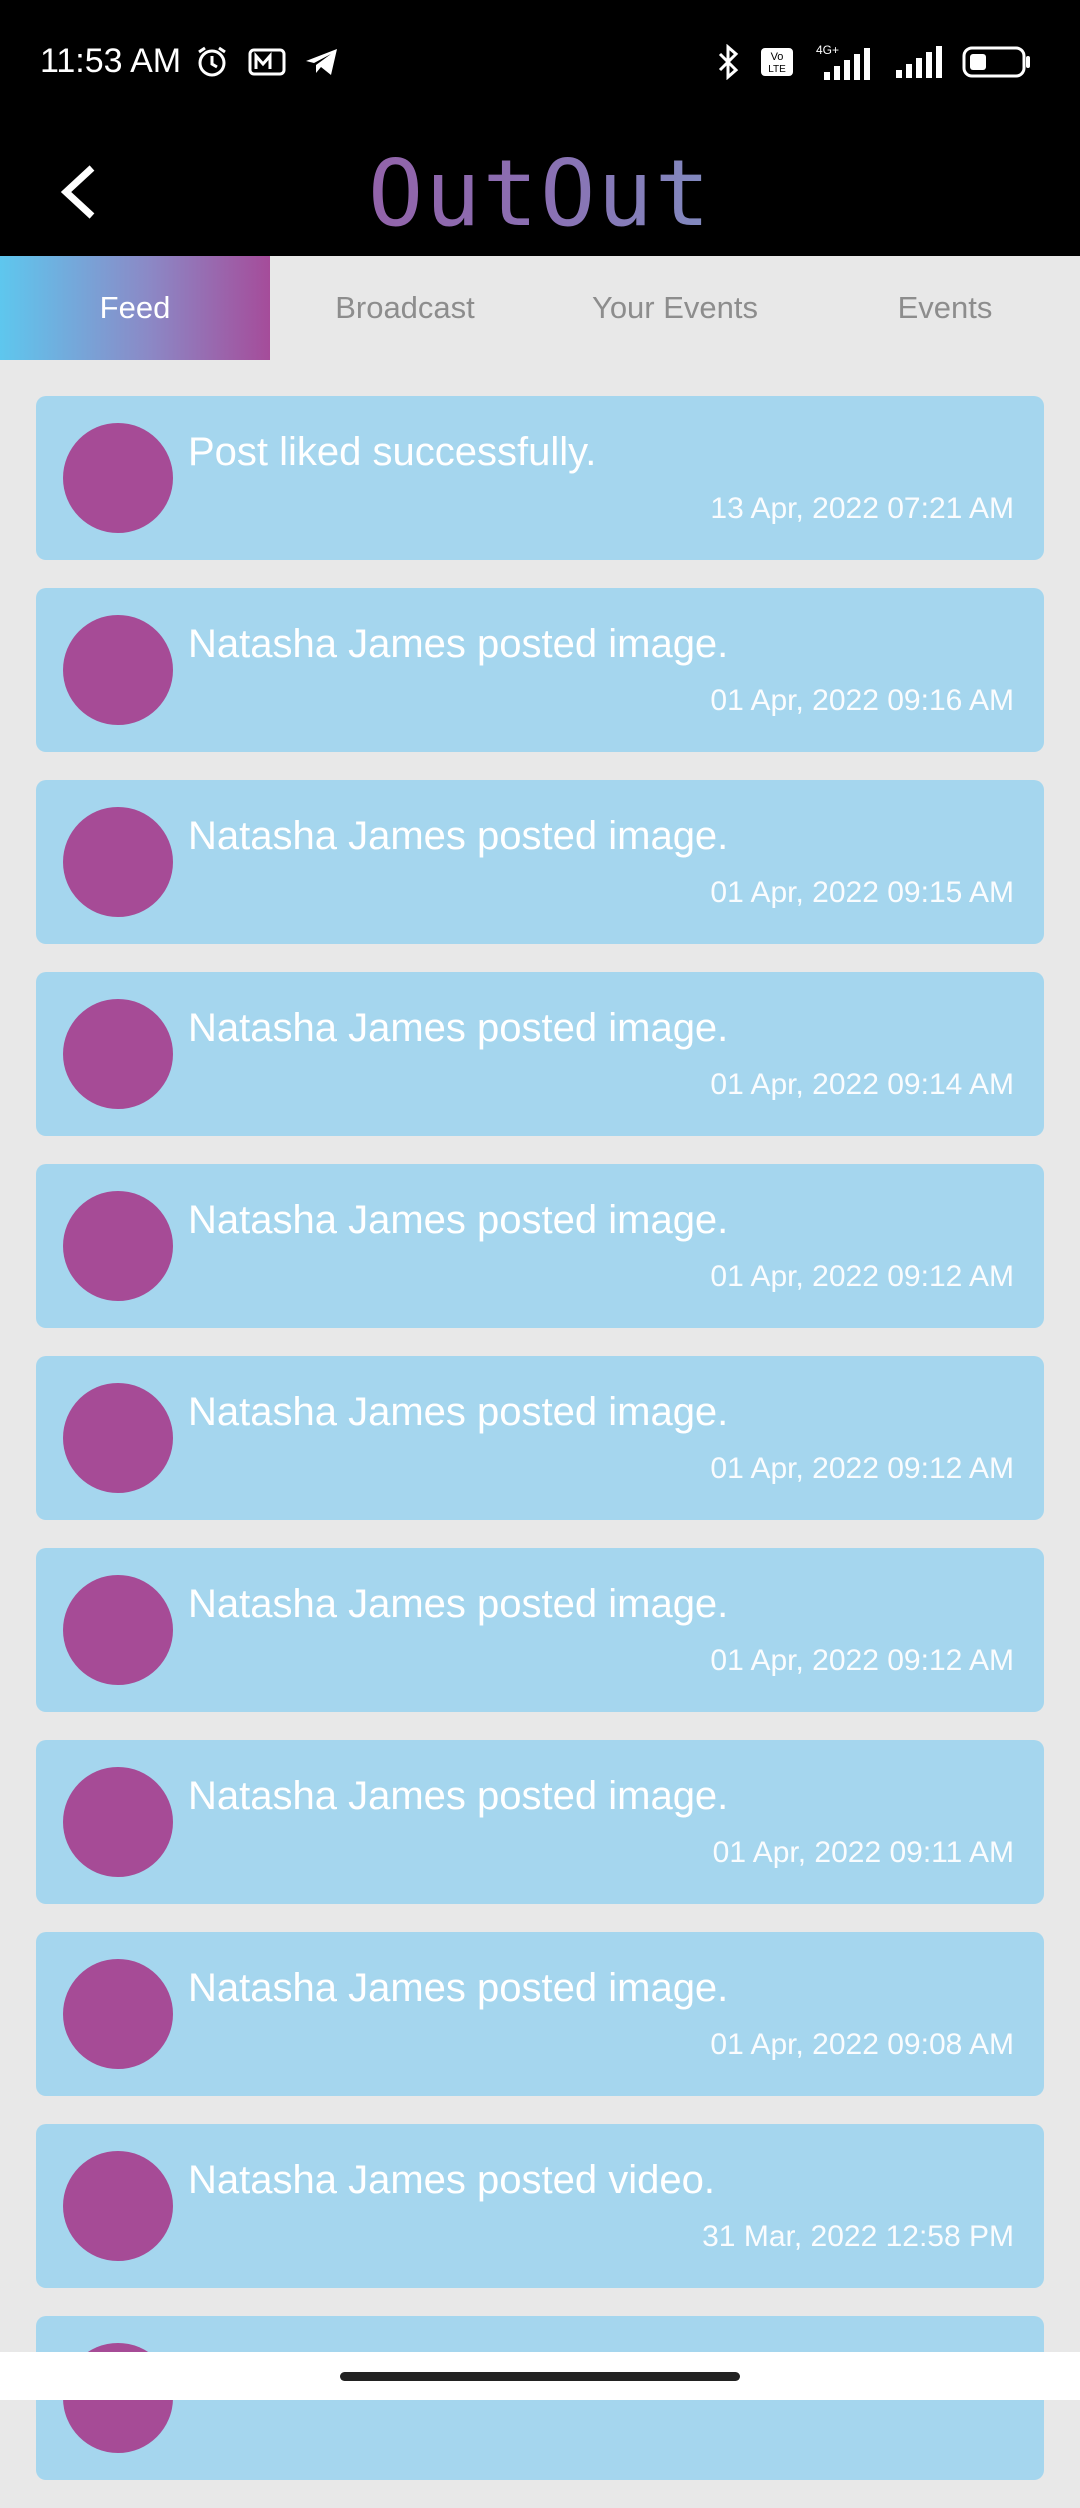 The height and width of the screenshot is (2508, 1080). I want to click on tab-events: Events, so click(945, 308).